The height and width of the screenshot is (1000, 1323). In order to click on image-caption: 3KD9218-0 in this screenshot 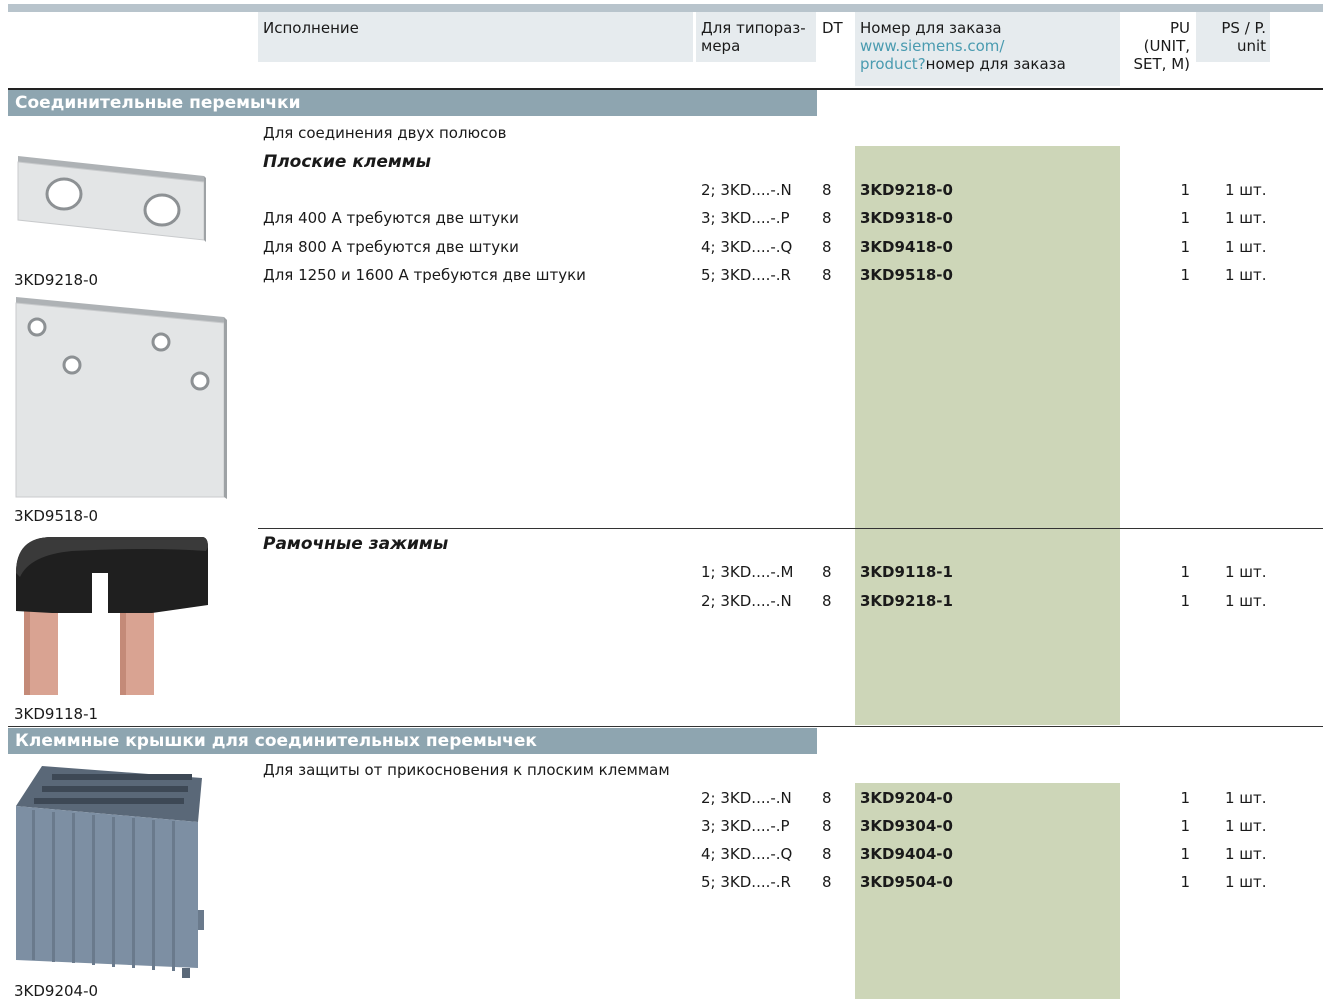, I will do `click(56, 280)`.